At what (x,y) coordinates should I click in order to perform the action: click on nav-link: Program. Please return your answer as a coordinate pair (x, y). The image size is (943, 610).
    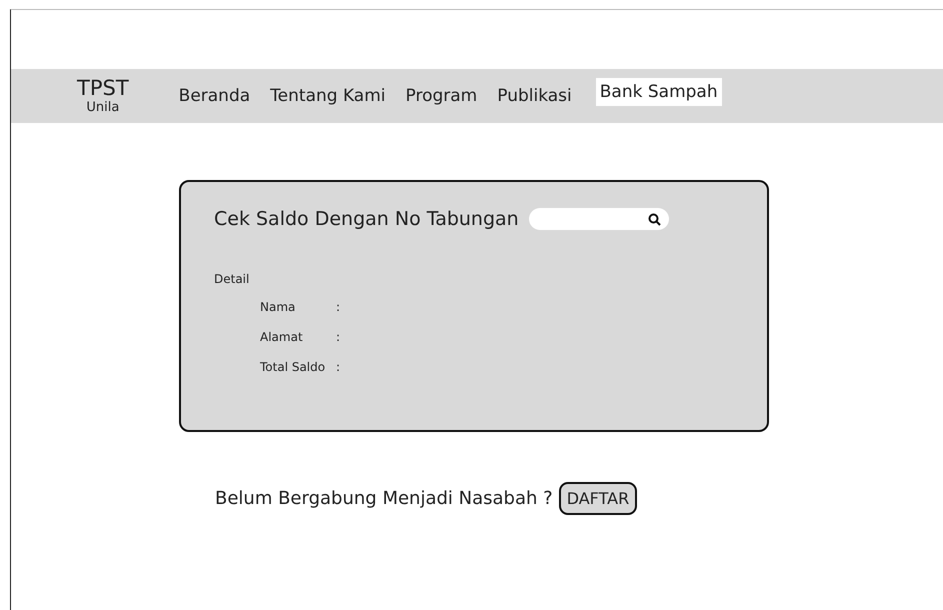
    Looking at the image, I should click on (442, 96).